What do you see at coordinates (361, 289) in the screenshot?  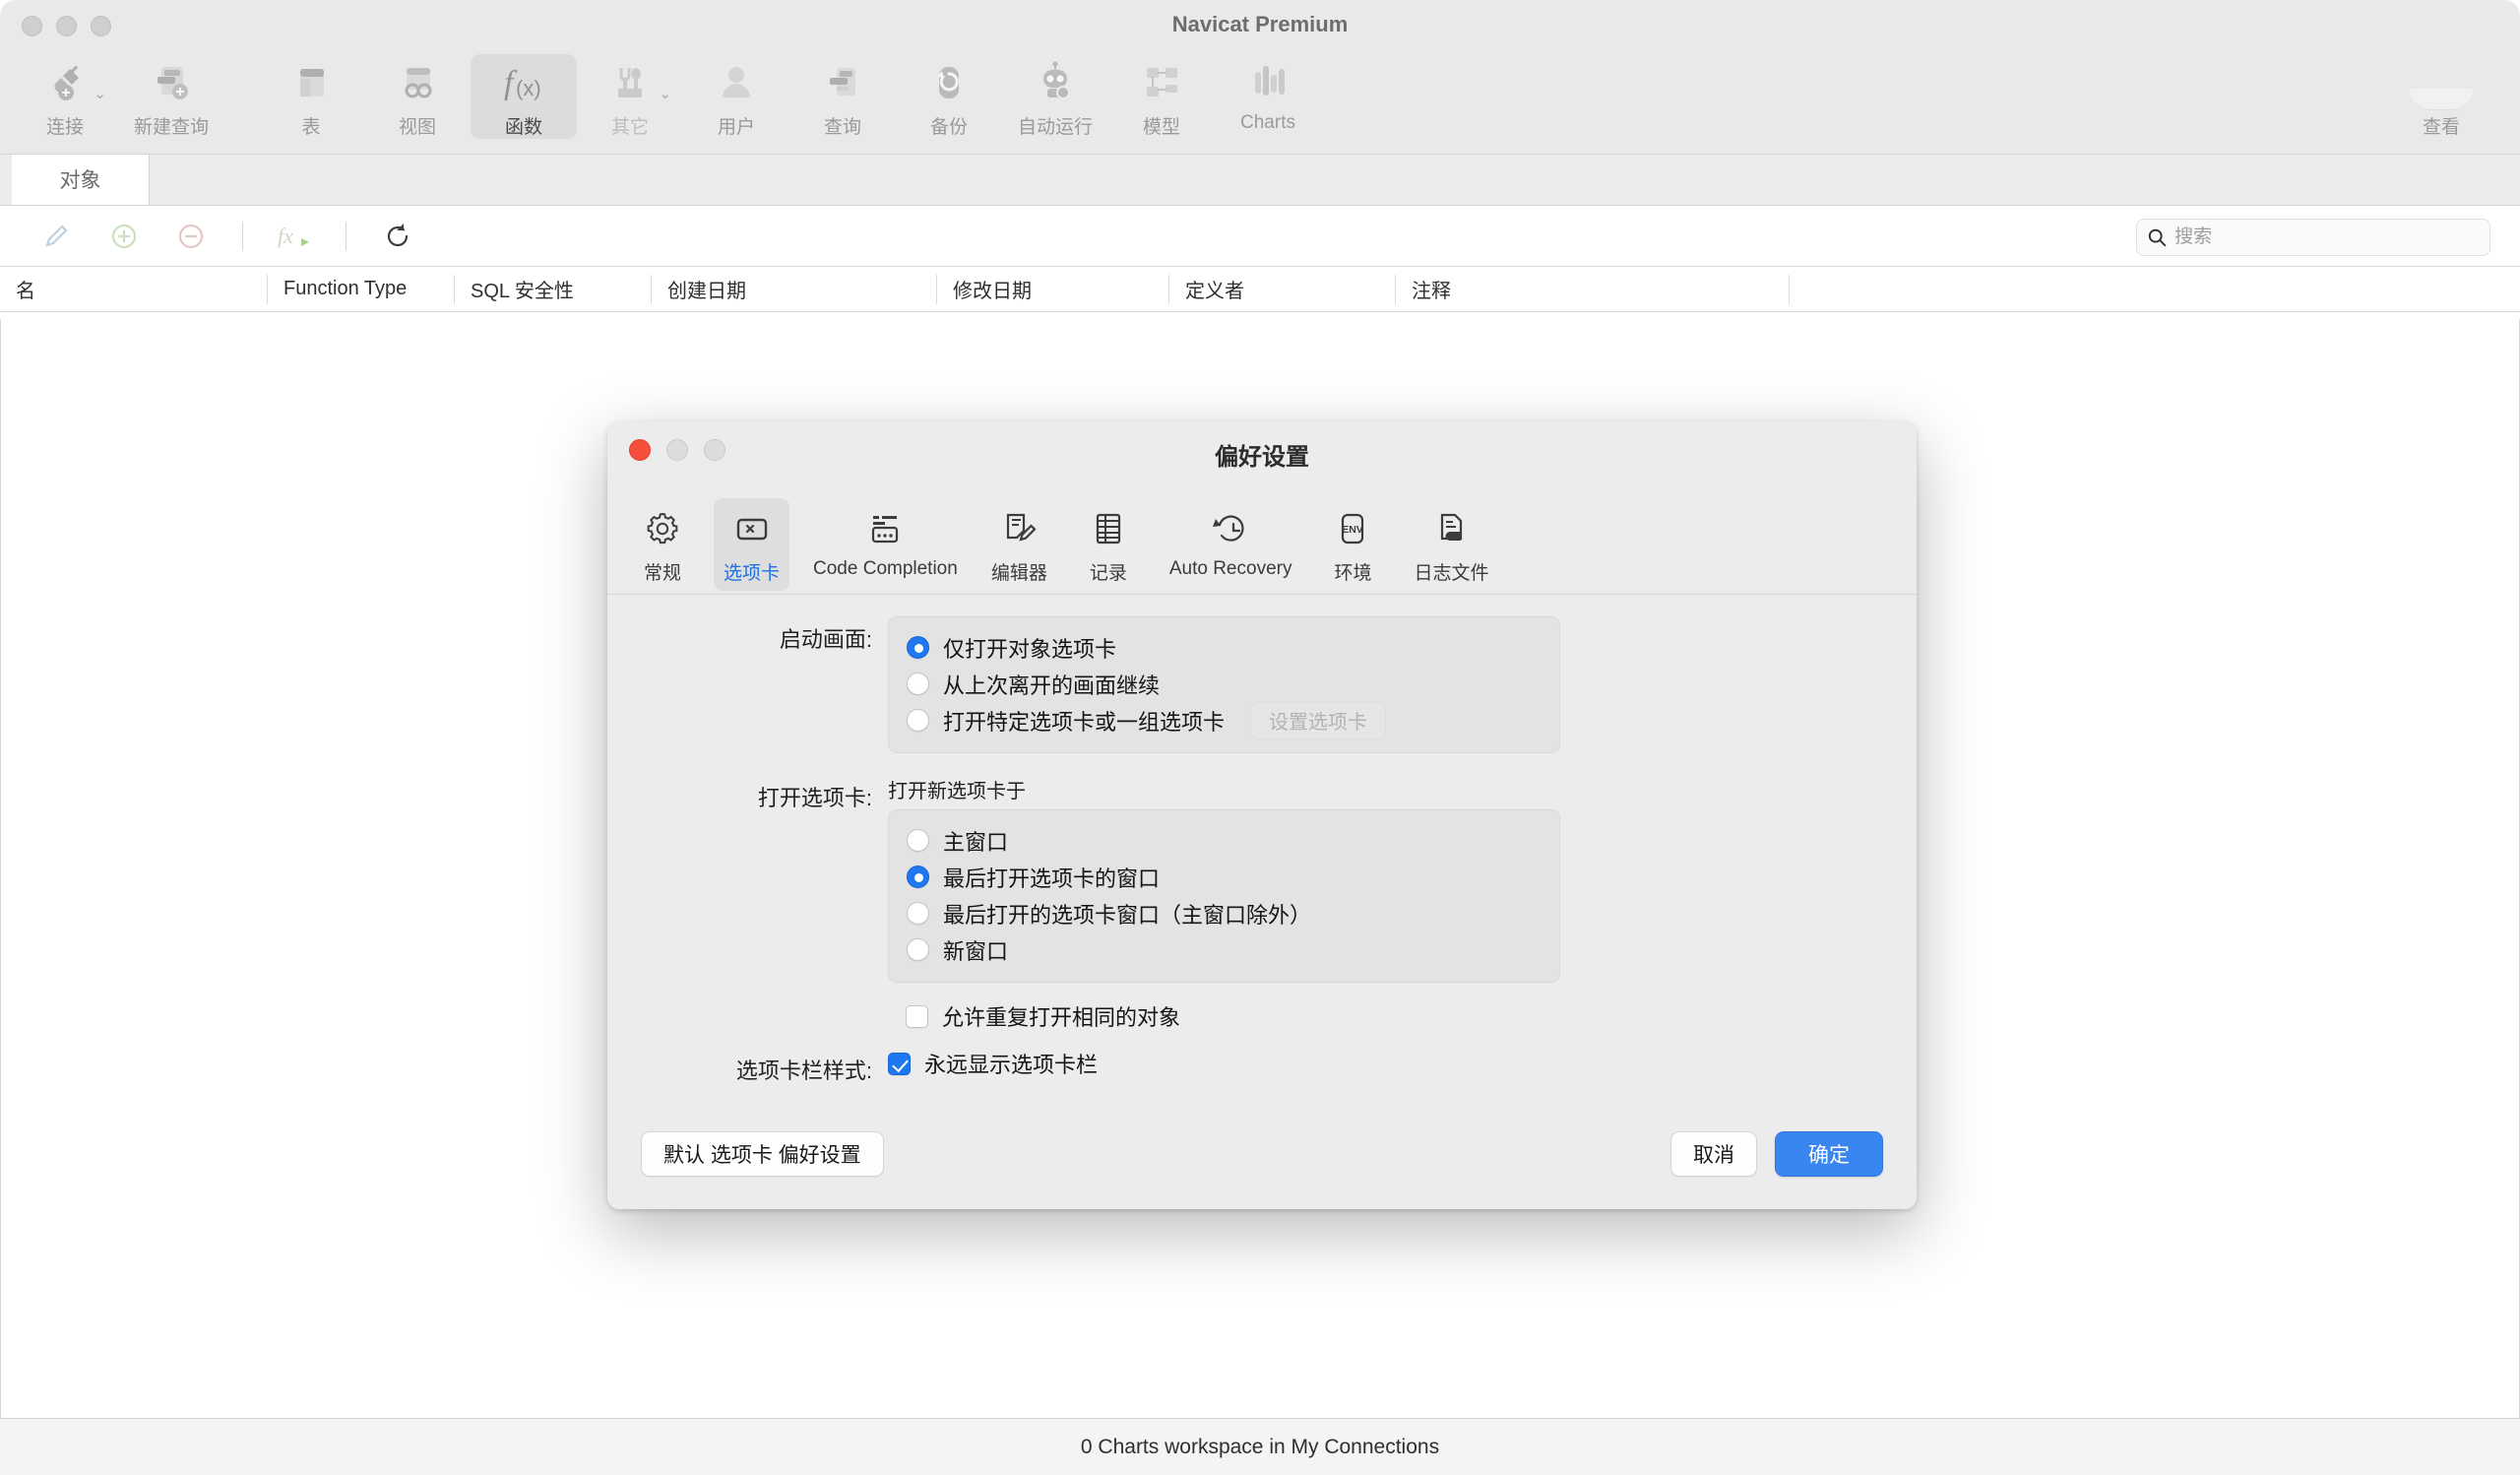 I see `column-header-func-type: Function Type` at bounding box center [361, 289].